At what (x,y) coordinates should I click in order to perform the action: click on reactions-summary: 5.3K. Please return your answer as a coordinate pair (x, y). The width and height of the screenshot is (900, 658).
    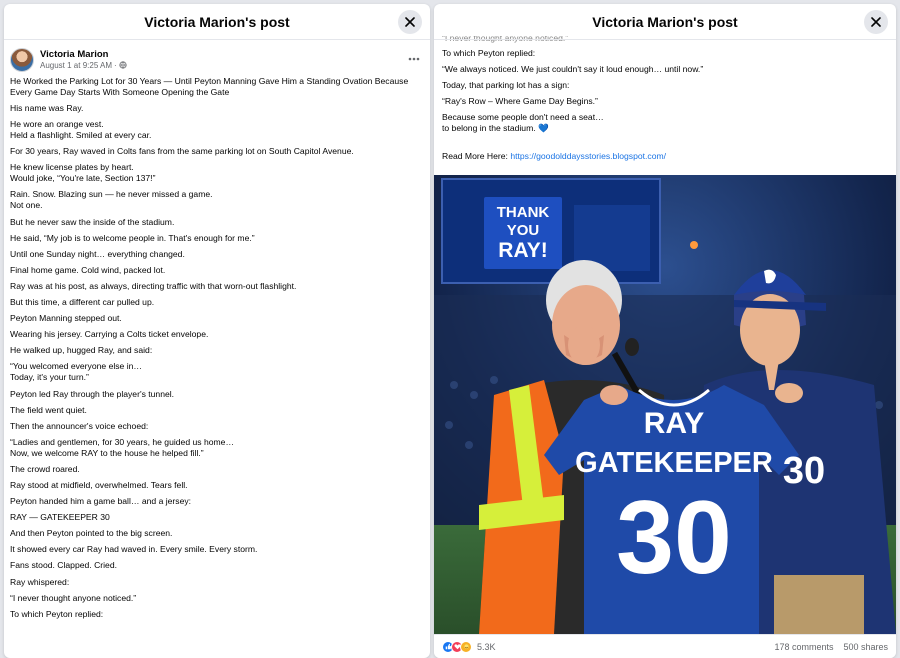
    Looking at the image, I should click on (469, 646).